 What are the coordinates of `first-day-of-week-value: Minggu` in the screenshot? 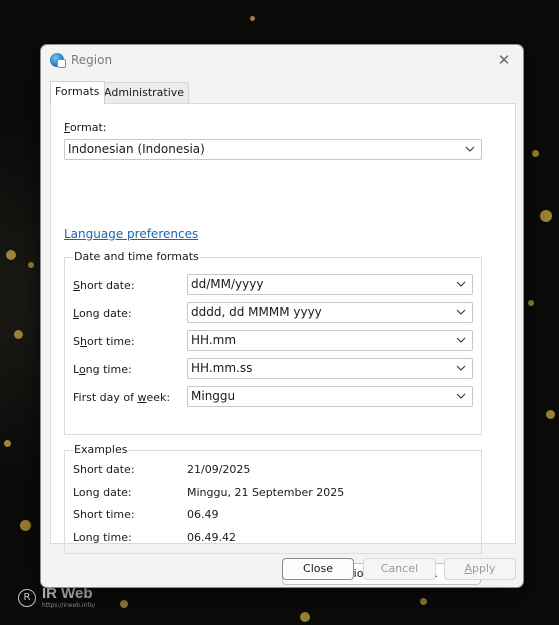 It's located at (213, 396).